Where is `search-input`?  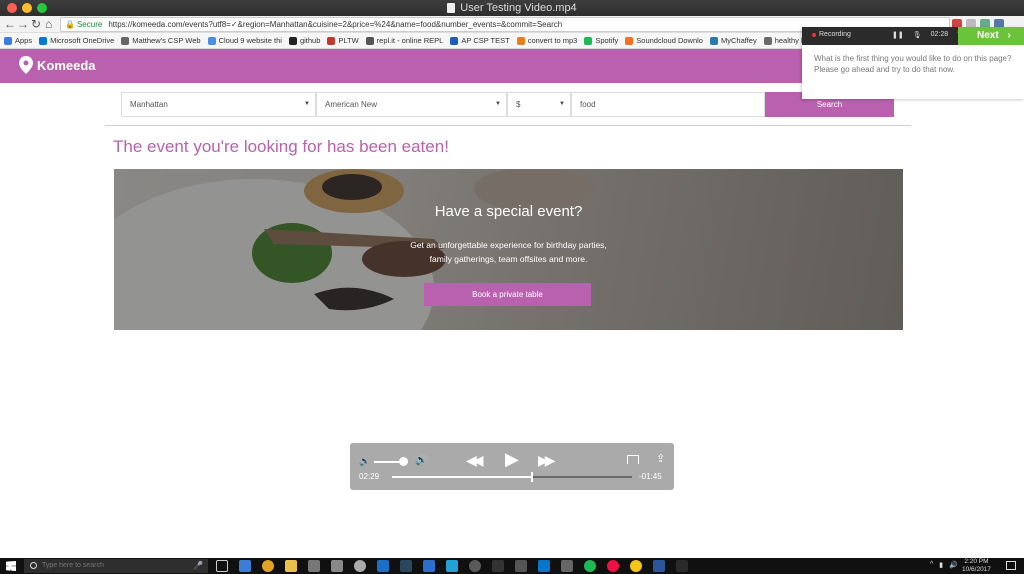
search-input is located at coordinates (668, 104).